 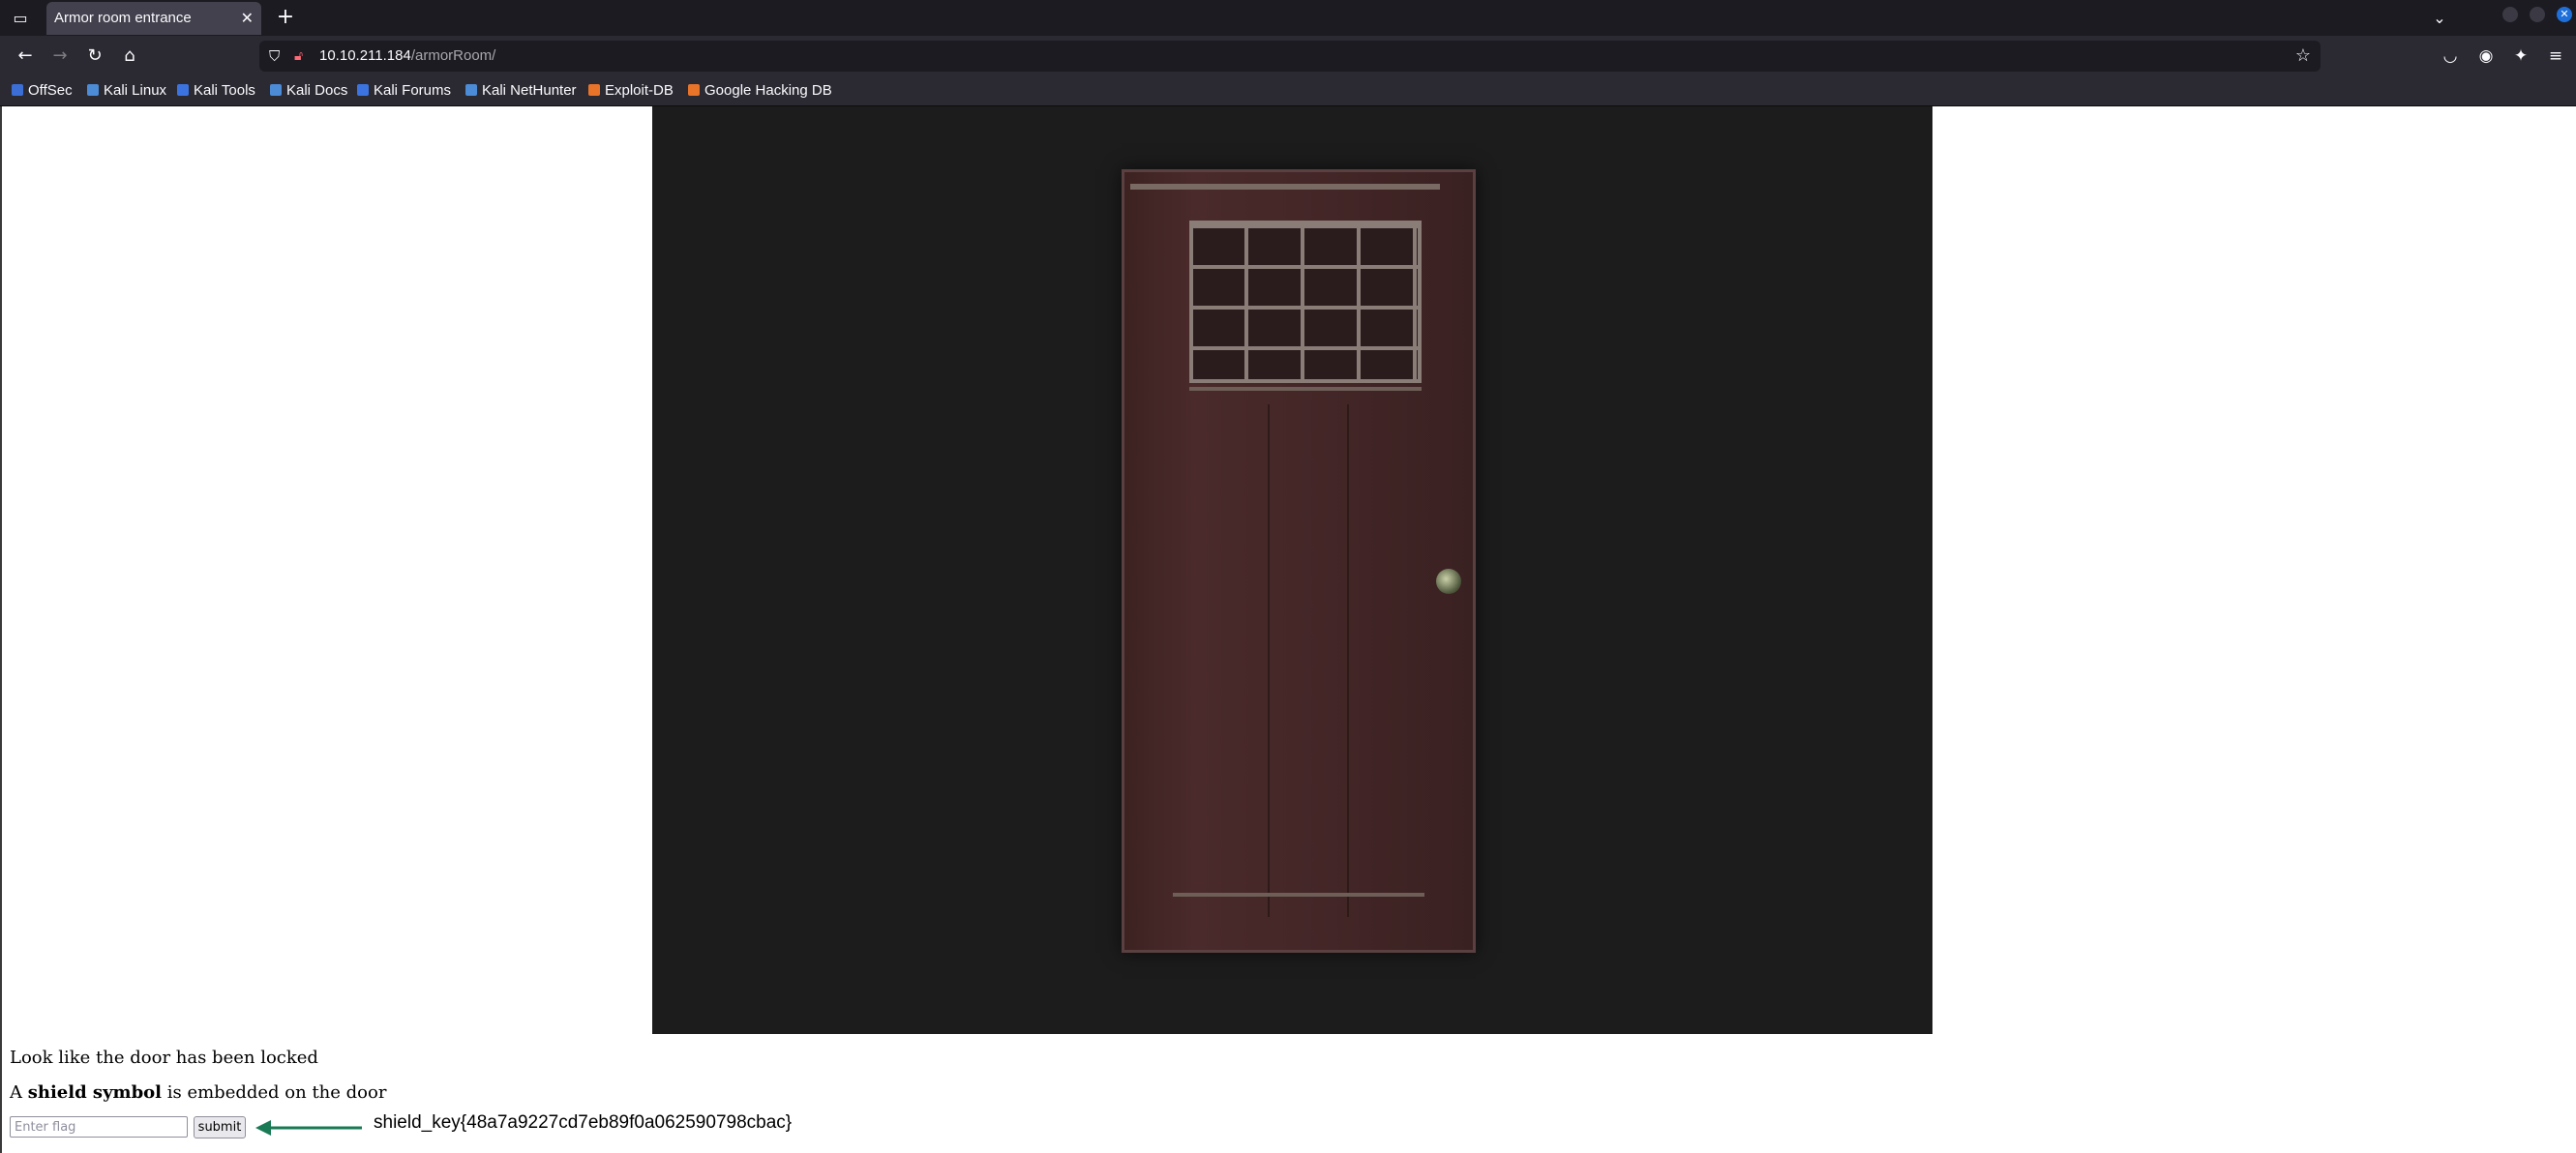 I want to click on close-icon: ✕, so click(x=247, y=18).